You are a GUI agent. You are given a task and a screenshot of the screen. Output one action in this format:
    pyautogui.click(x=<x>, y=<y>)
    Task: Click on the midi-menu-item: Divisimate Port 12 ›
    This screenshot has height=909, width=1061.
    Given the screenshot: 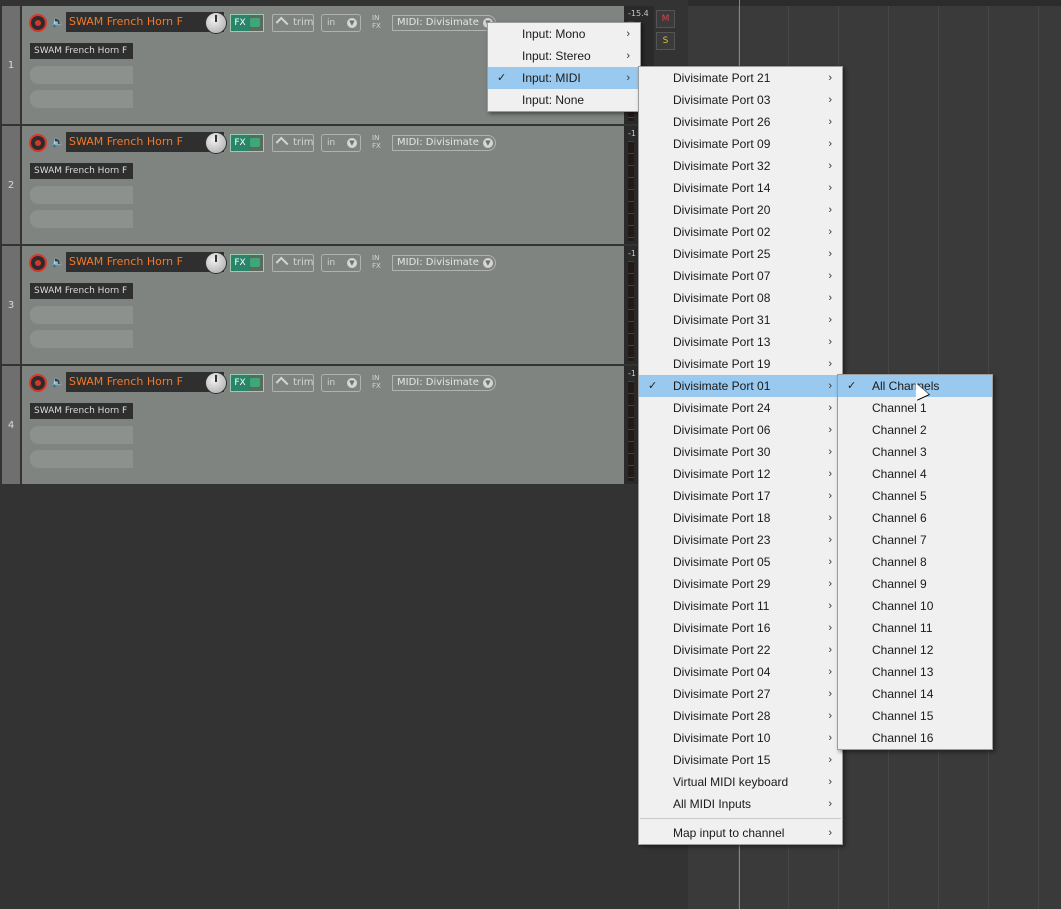 What is the action you would take?
    pyautogui.click(x=740, y=474)
    